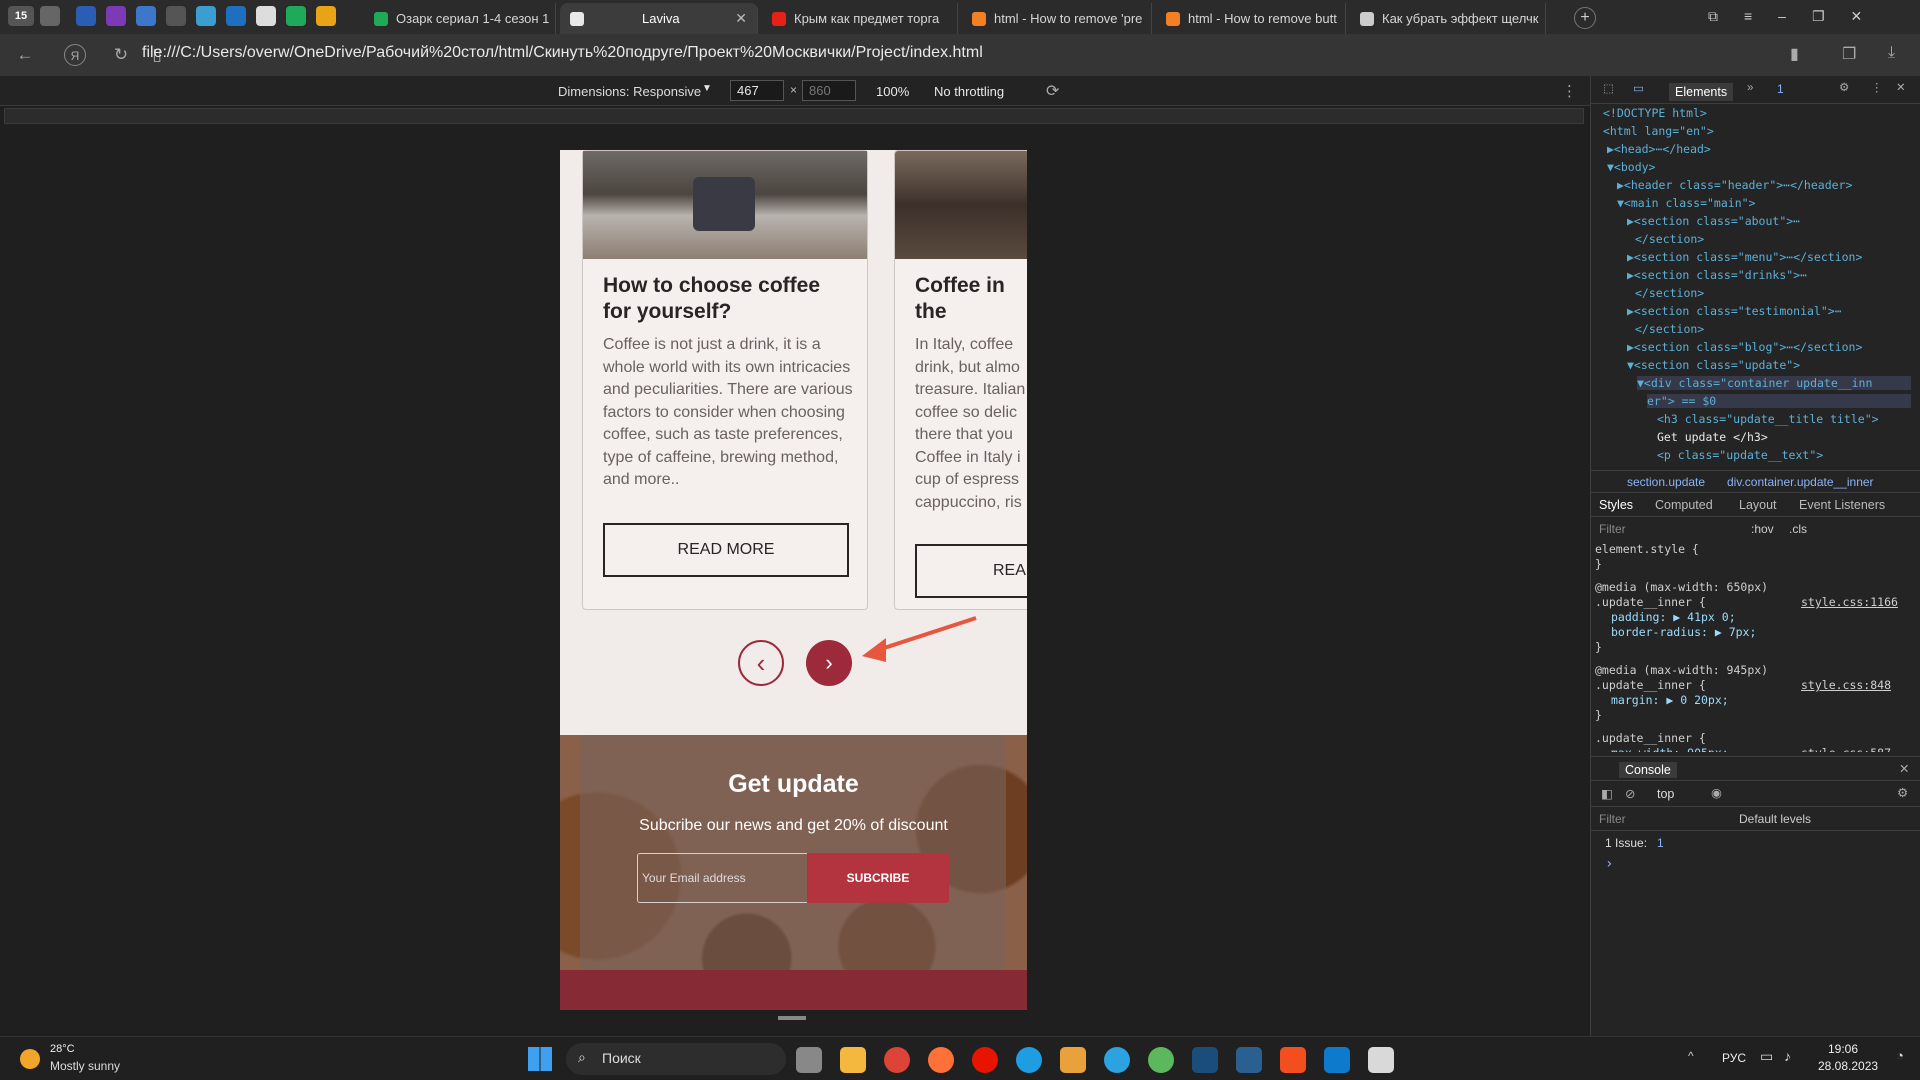 This screenshot has width=1920, height=1080. I want to click on issues-link: 1 Issue:, so click(1626, 843).